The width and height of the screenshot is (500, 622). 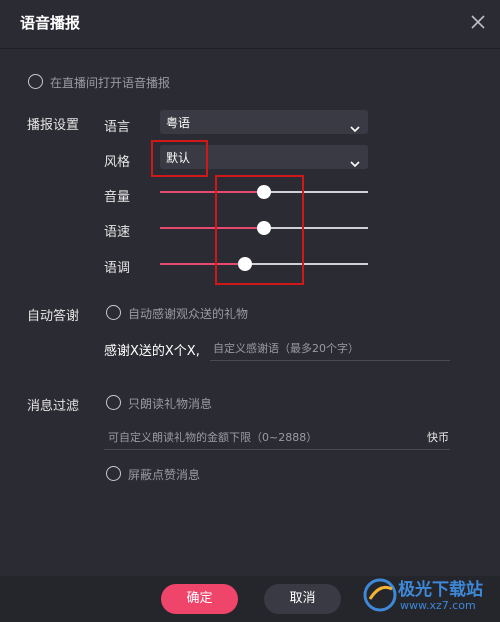 What do you see at coordinates (286, 348) in the screenshot?
I see `thanks-message-input: 自定义感谢语（最多20个字）` at bounding box center [286, 348].